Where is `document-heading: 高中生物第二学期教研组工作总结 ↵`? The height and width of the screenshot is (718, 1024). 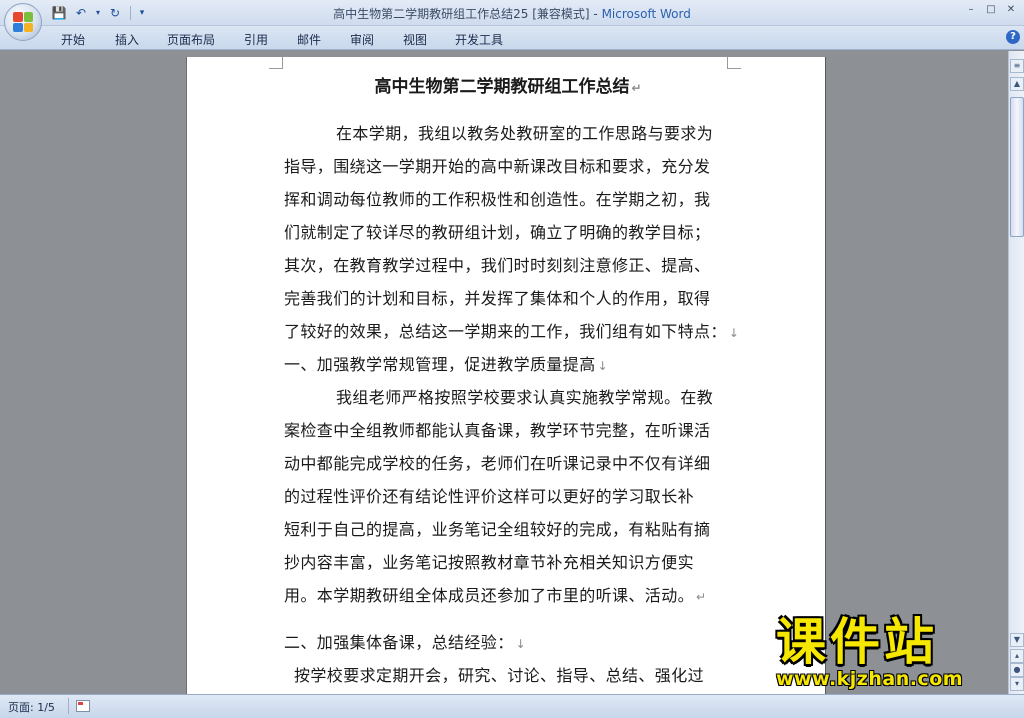
document-heading: 高中生物第二学期教研组工作总结 ↵ is located at coordinates (508, 87).